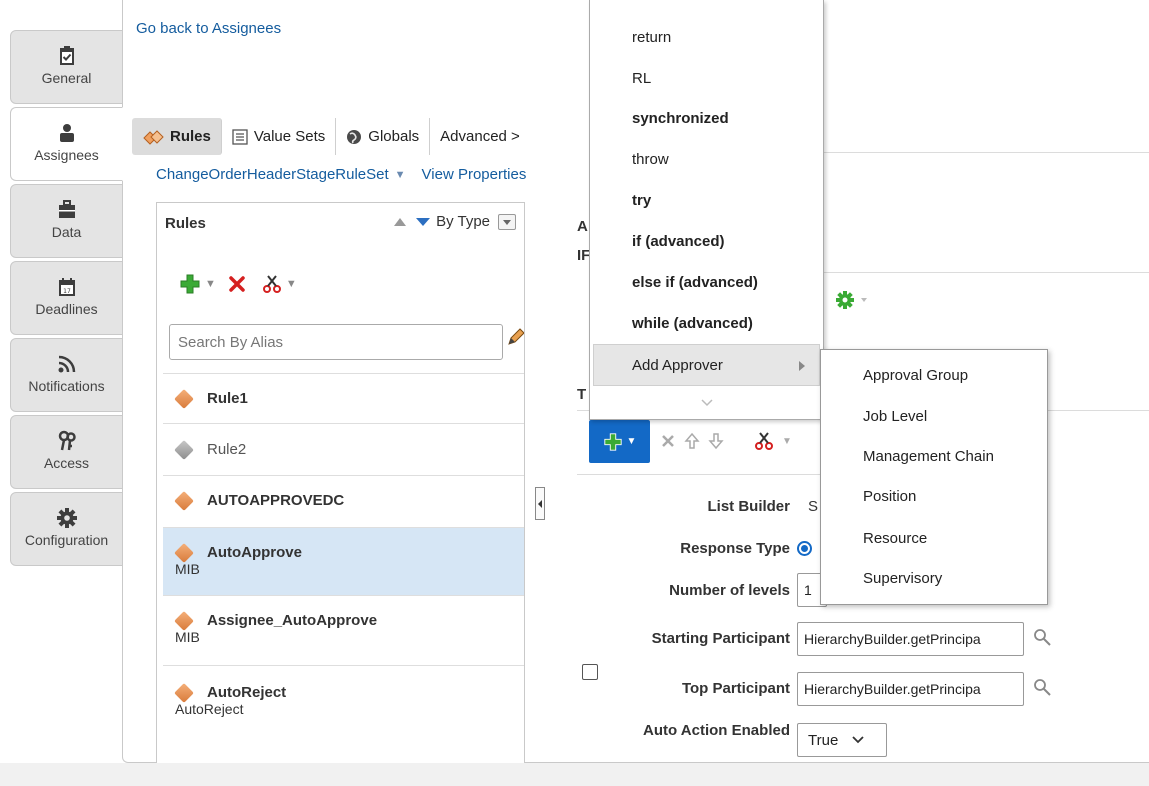  I want to click on gear-icon, so click(66, 518).